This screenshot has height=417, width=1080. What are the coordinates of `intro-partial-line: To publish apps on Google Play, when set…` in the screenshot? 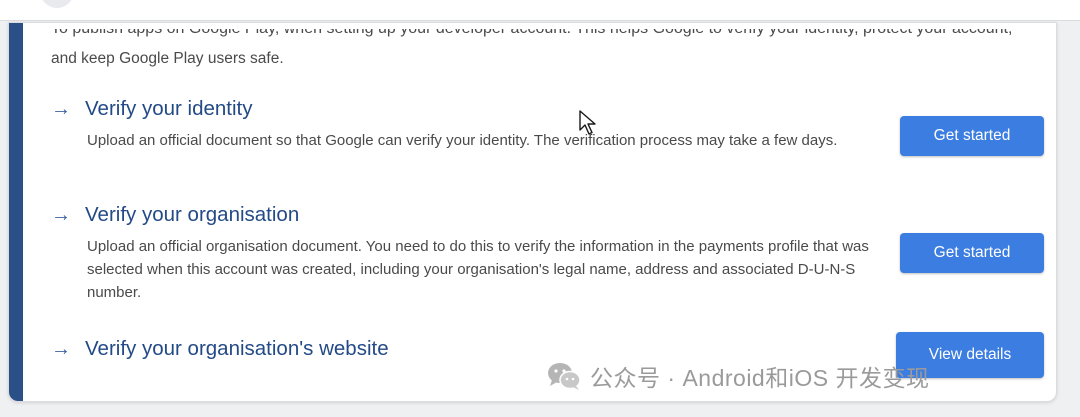 It's located at (531, 33).